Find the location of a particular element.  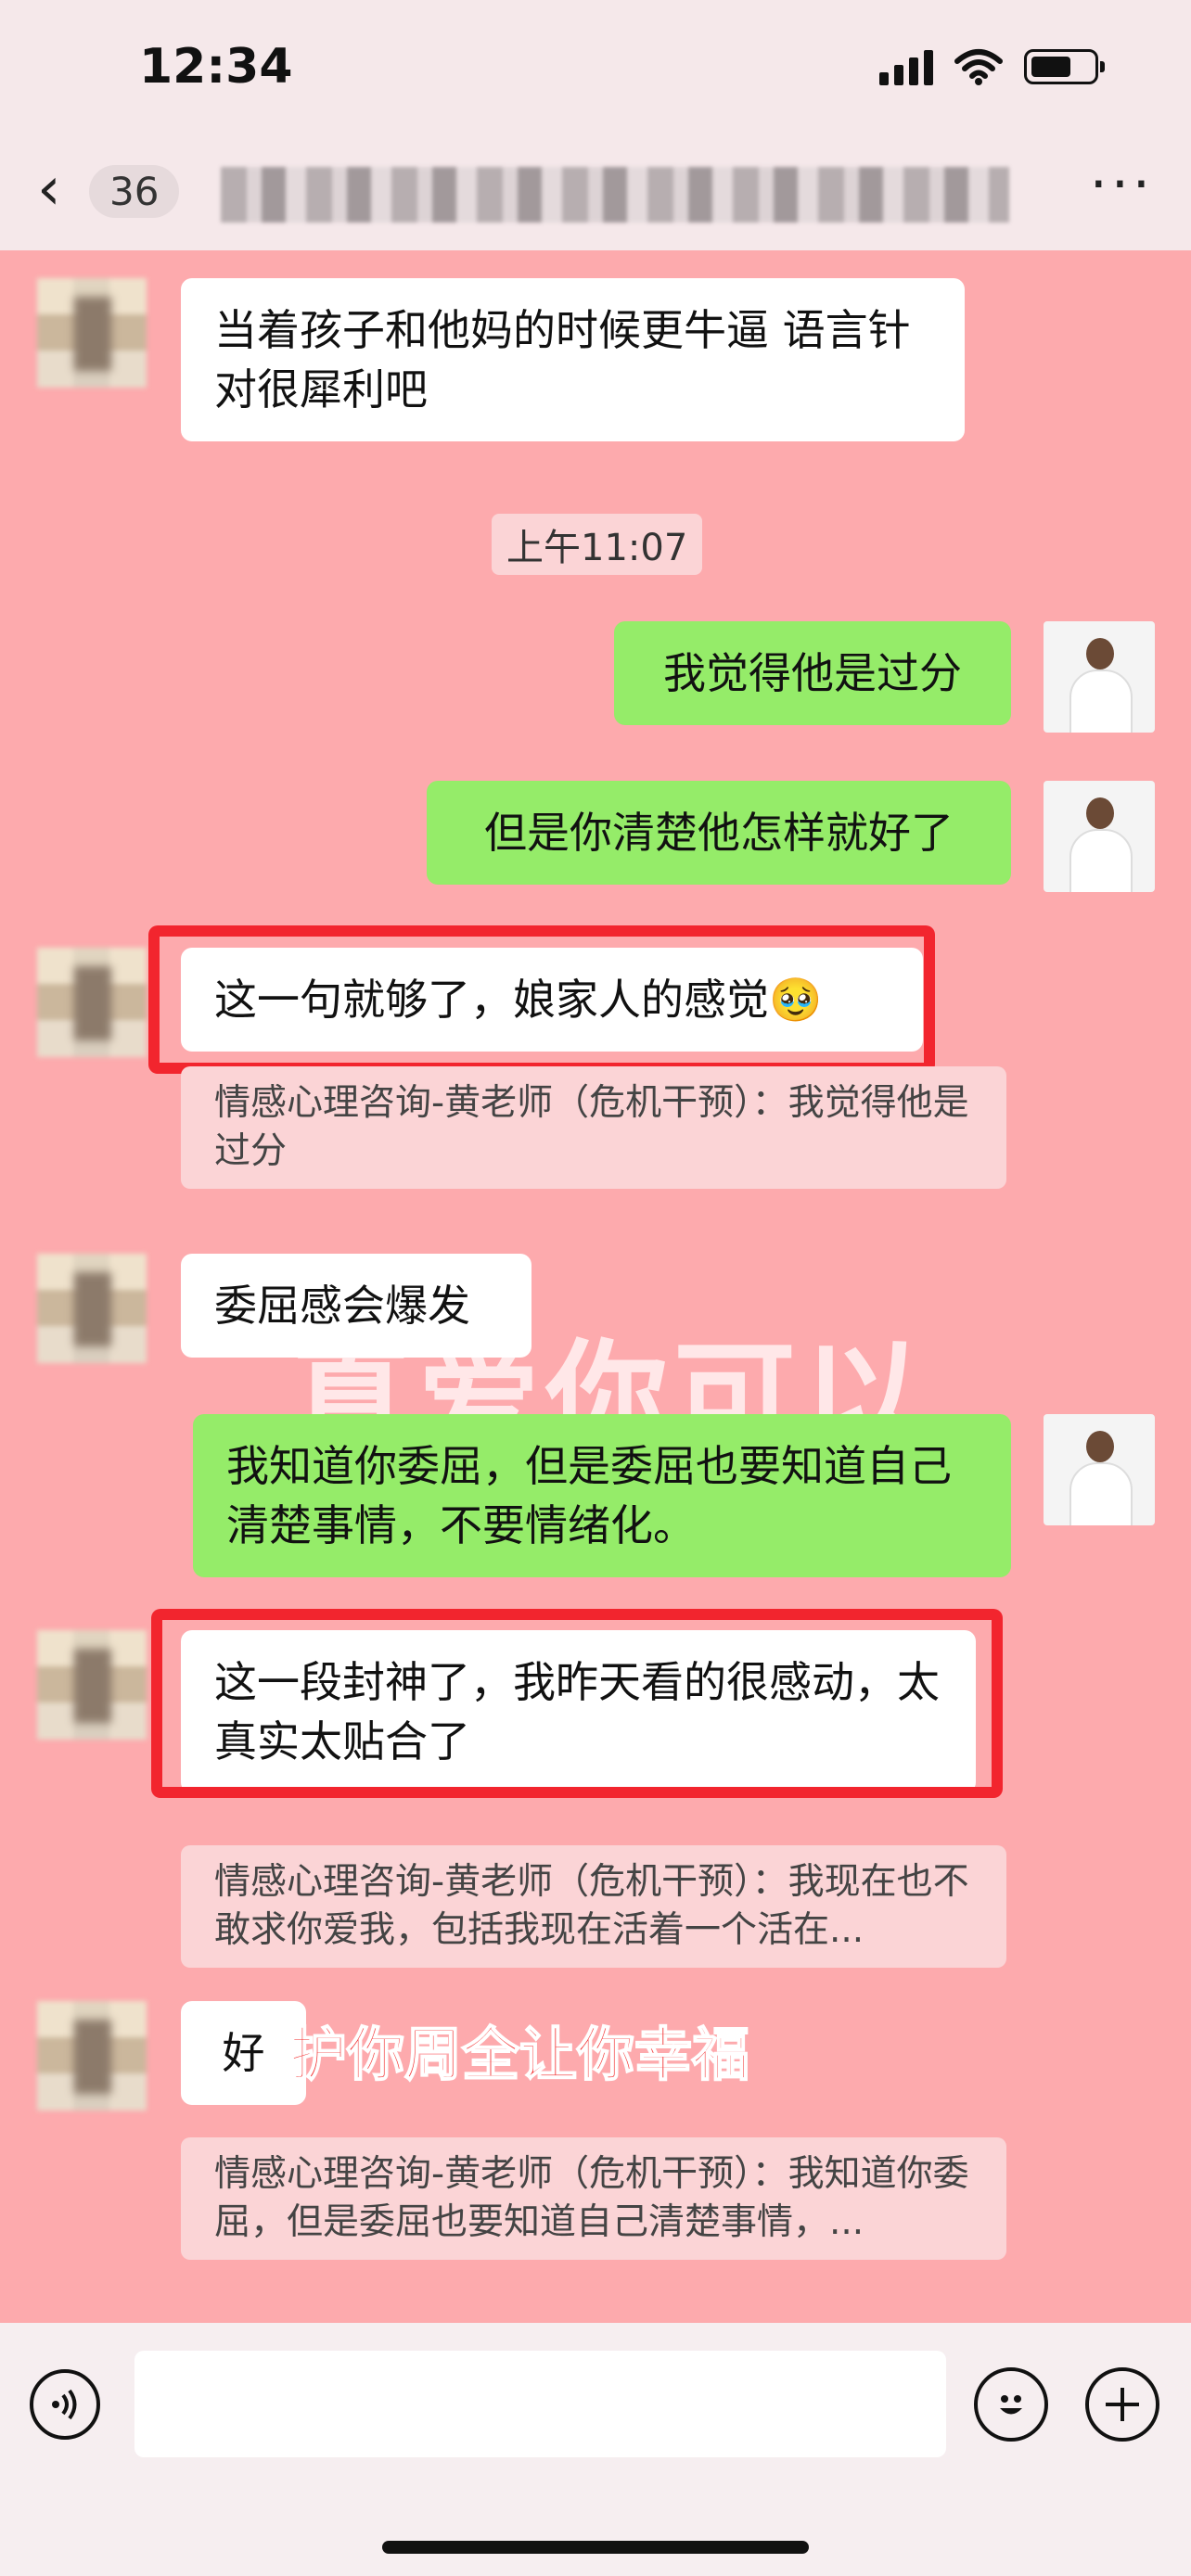

emoji-button is located at coordinates (1011, 2405).